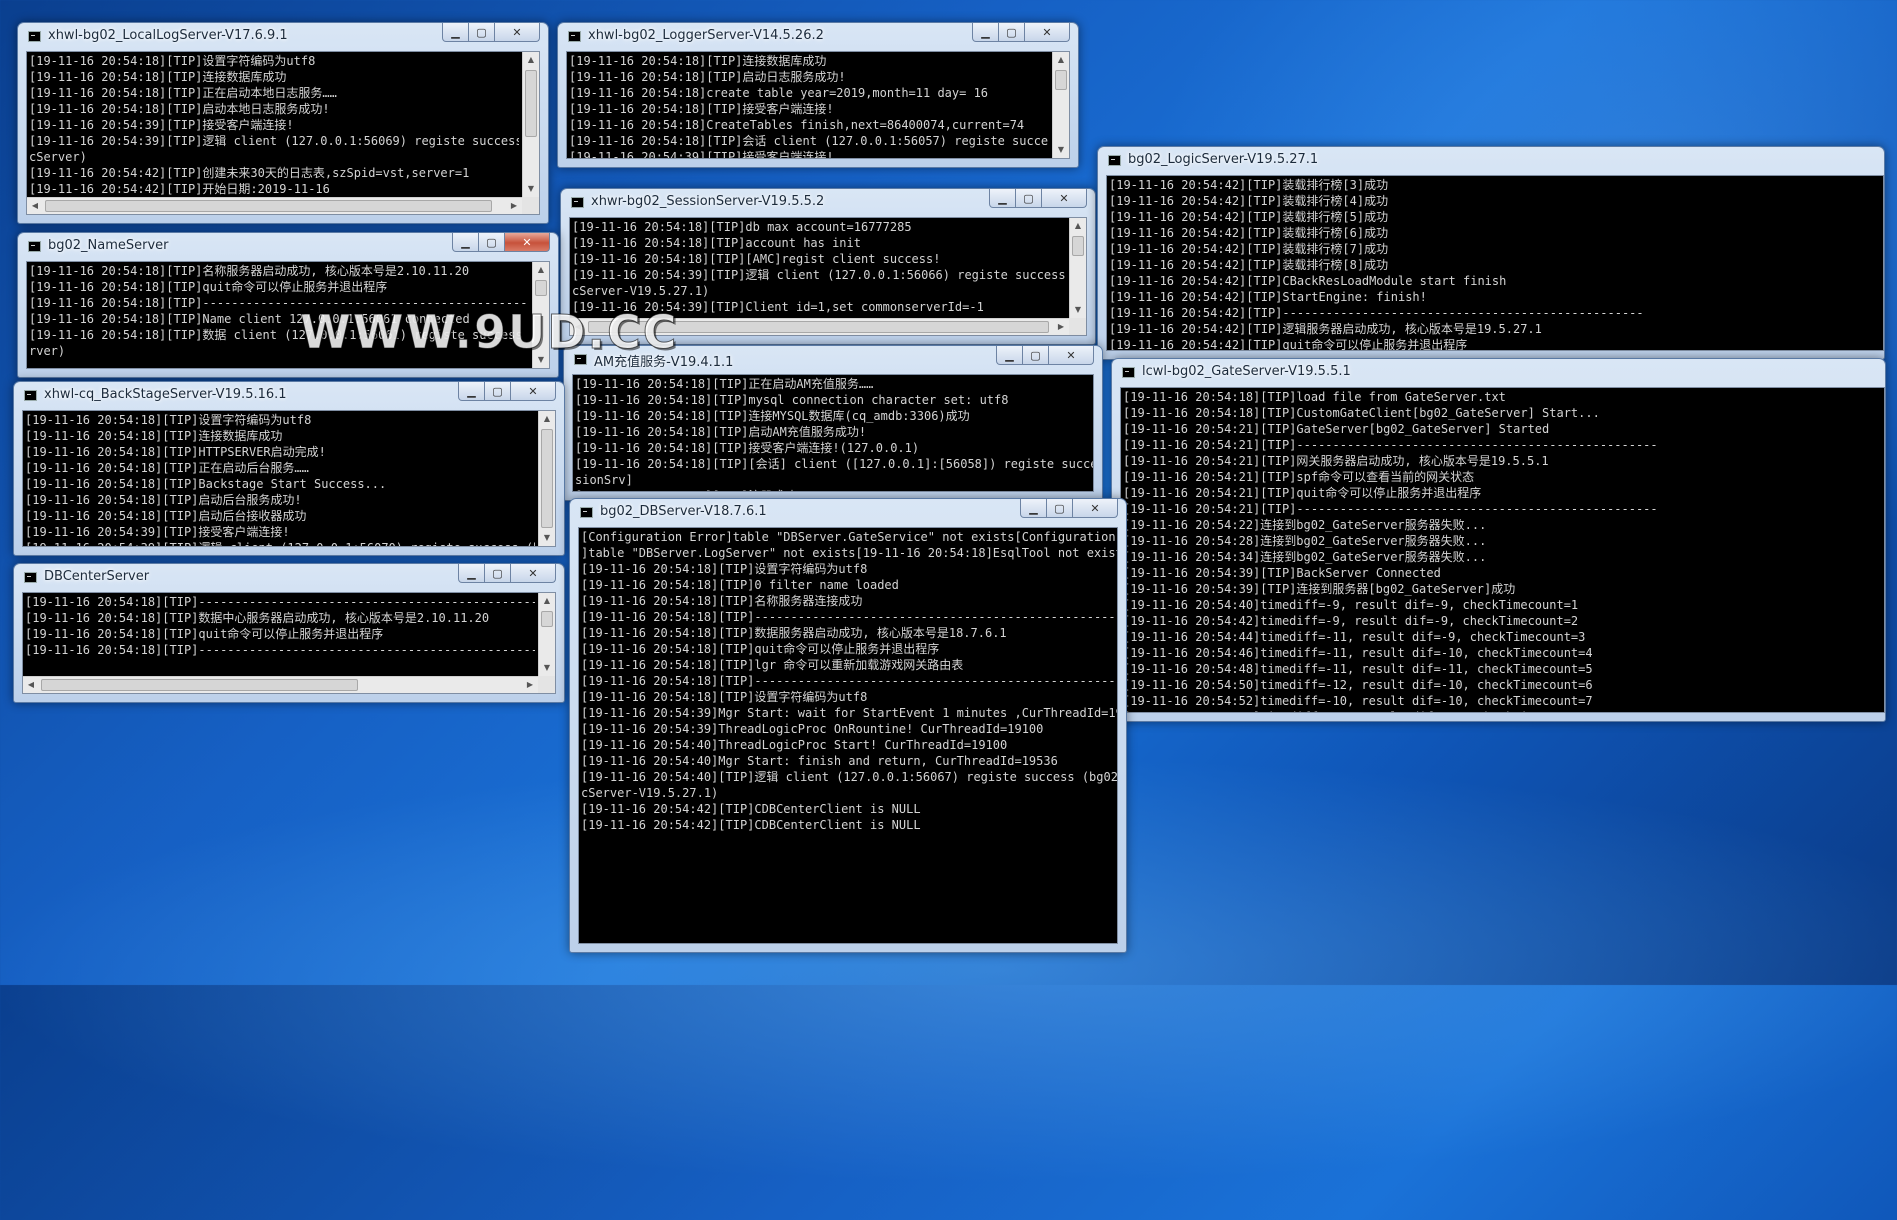 The width and height of the screenshot is (1897, 1220). Describe the element at coordinates (283, 37) in the screenshot. I see `titlebar: xhwl-bg02_LocalLogServer-V17.6.9.1 ▁ ▢ ✕` at that location.